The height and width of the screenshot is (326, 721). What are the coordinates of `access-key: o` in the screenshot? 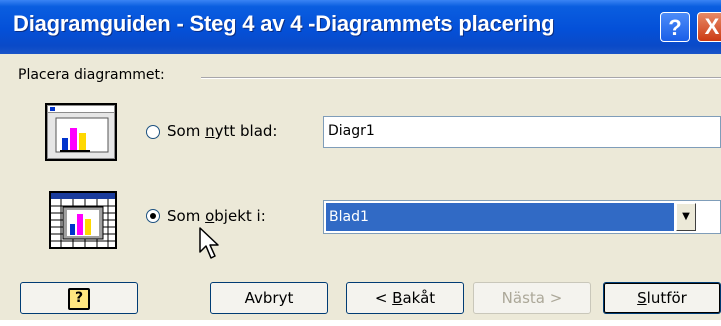 It's located at (210, 216).